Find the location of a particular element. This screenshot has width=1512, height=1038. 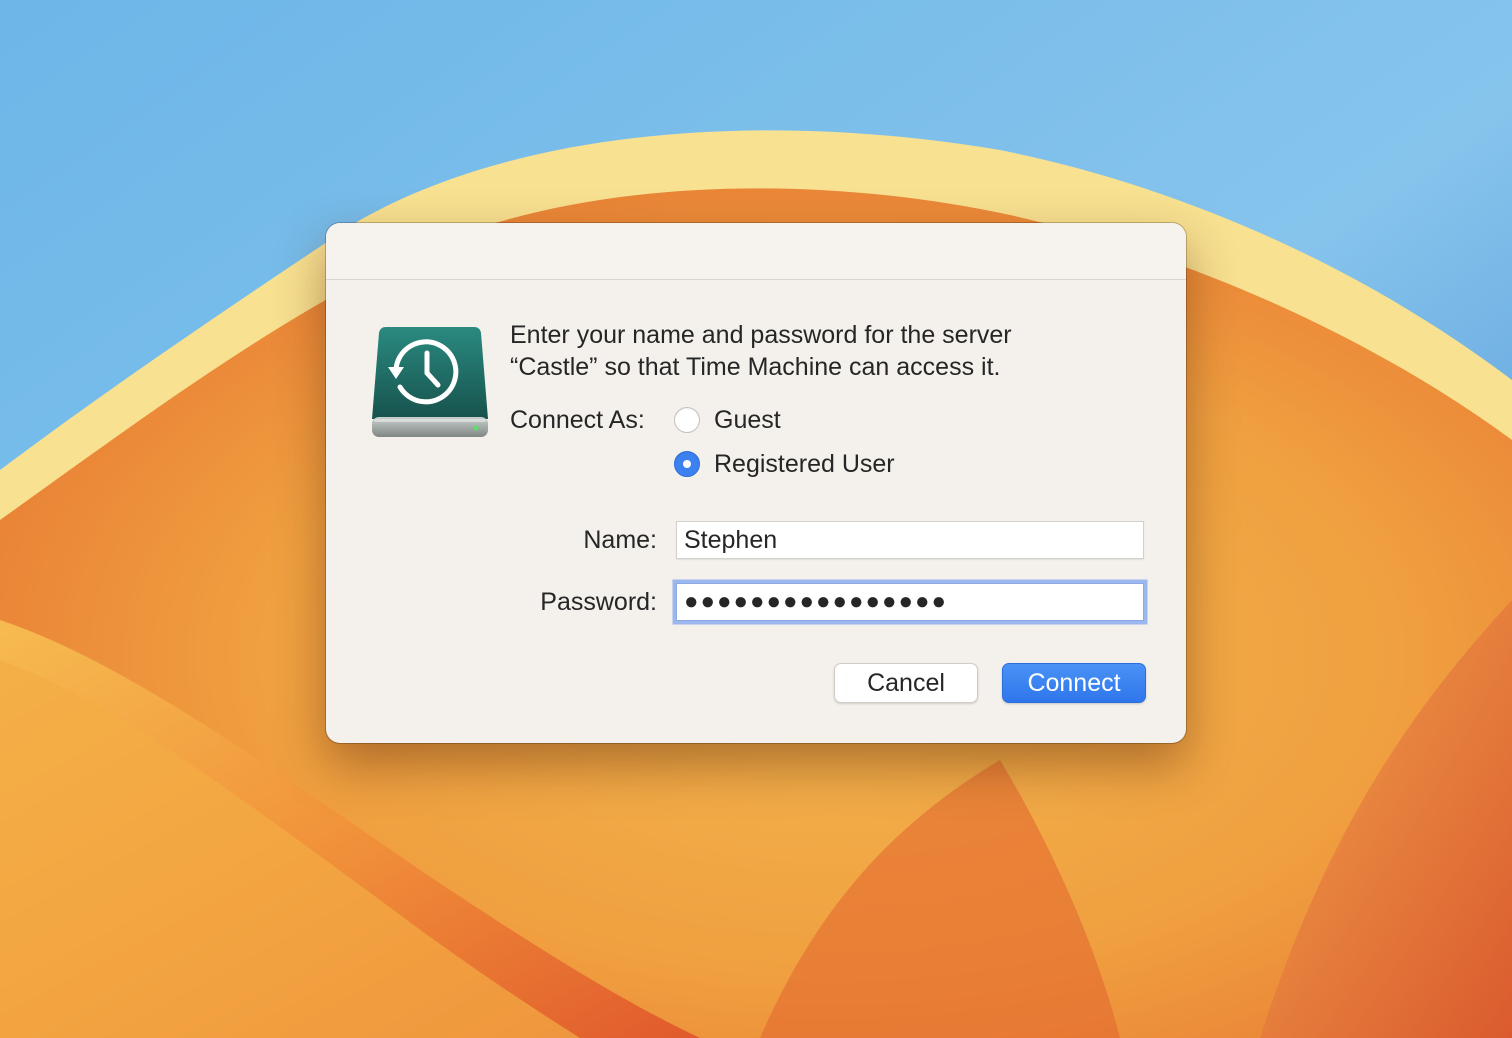

guest-radio-button is located at coordinates (687, 420).